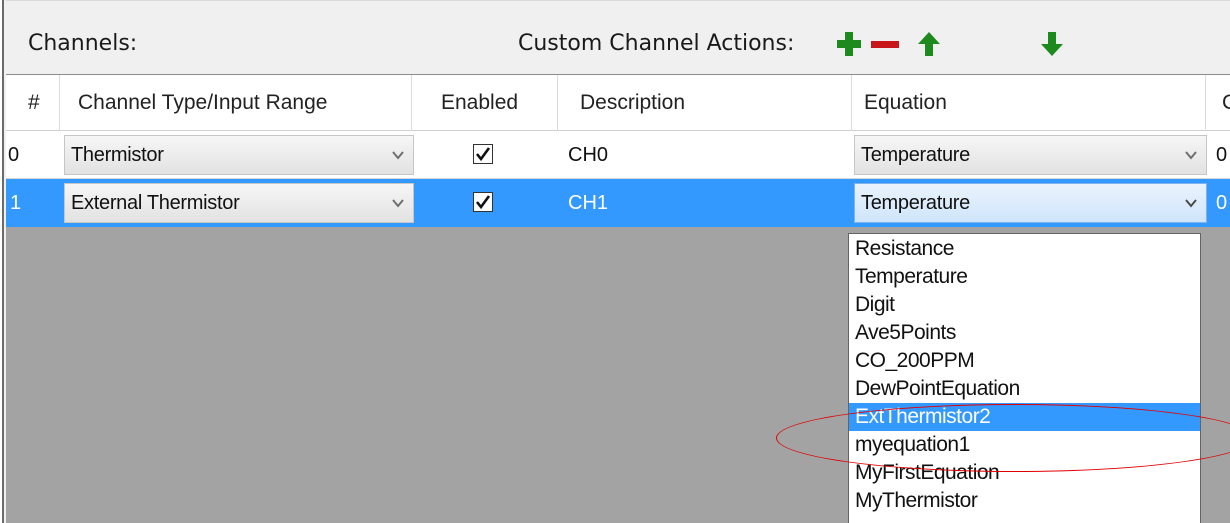  I want to click on minus-icon, so click(885, 44).